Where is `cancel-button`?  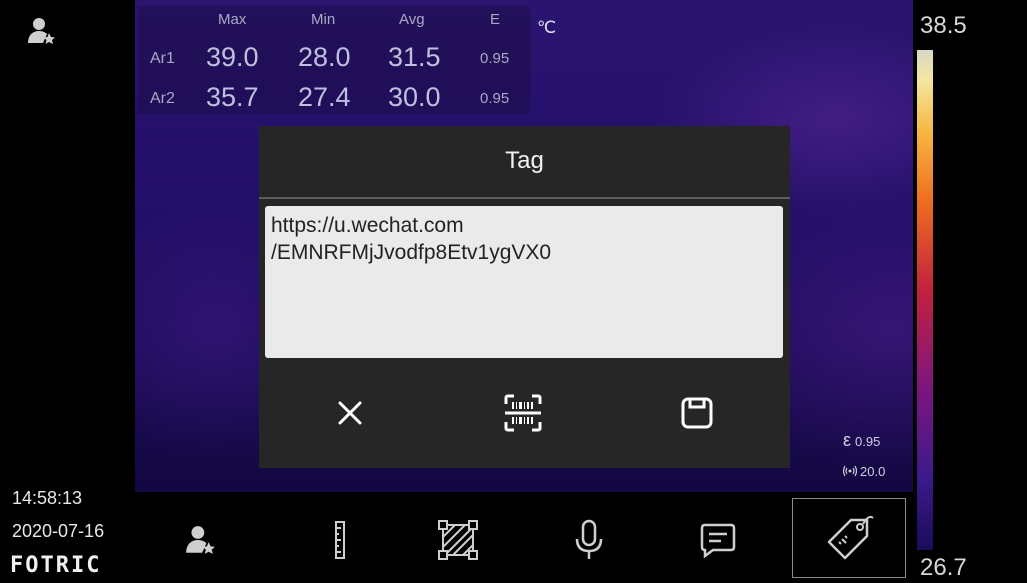
cancel-button is located at coordinates (350, 413).